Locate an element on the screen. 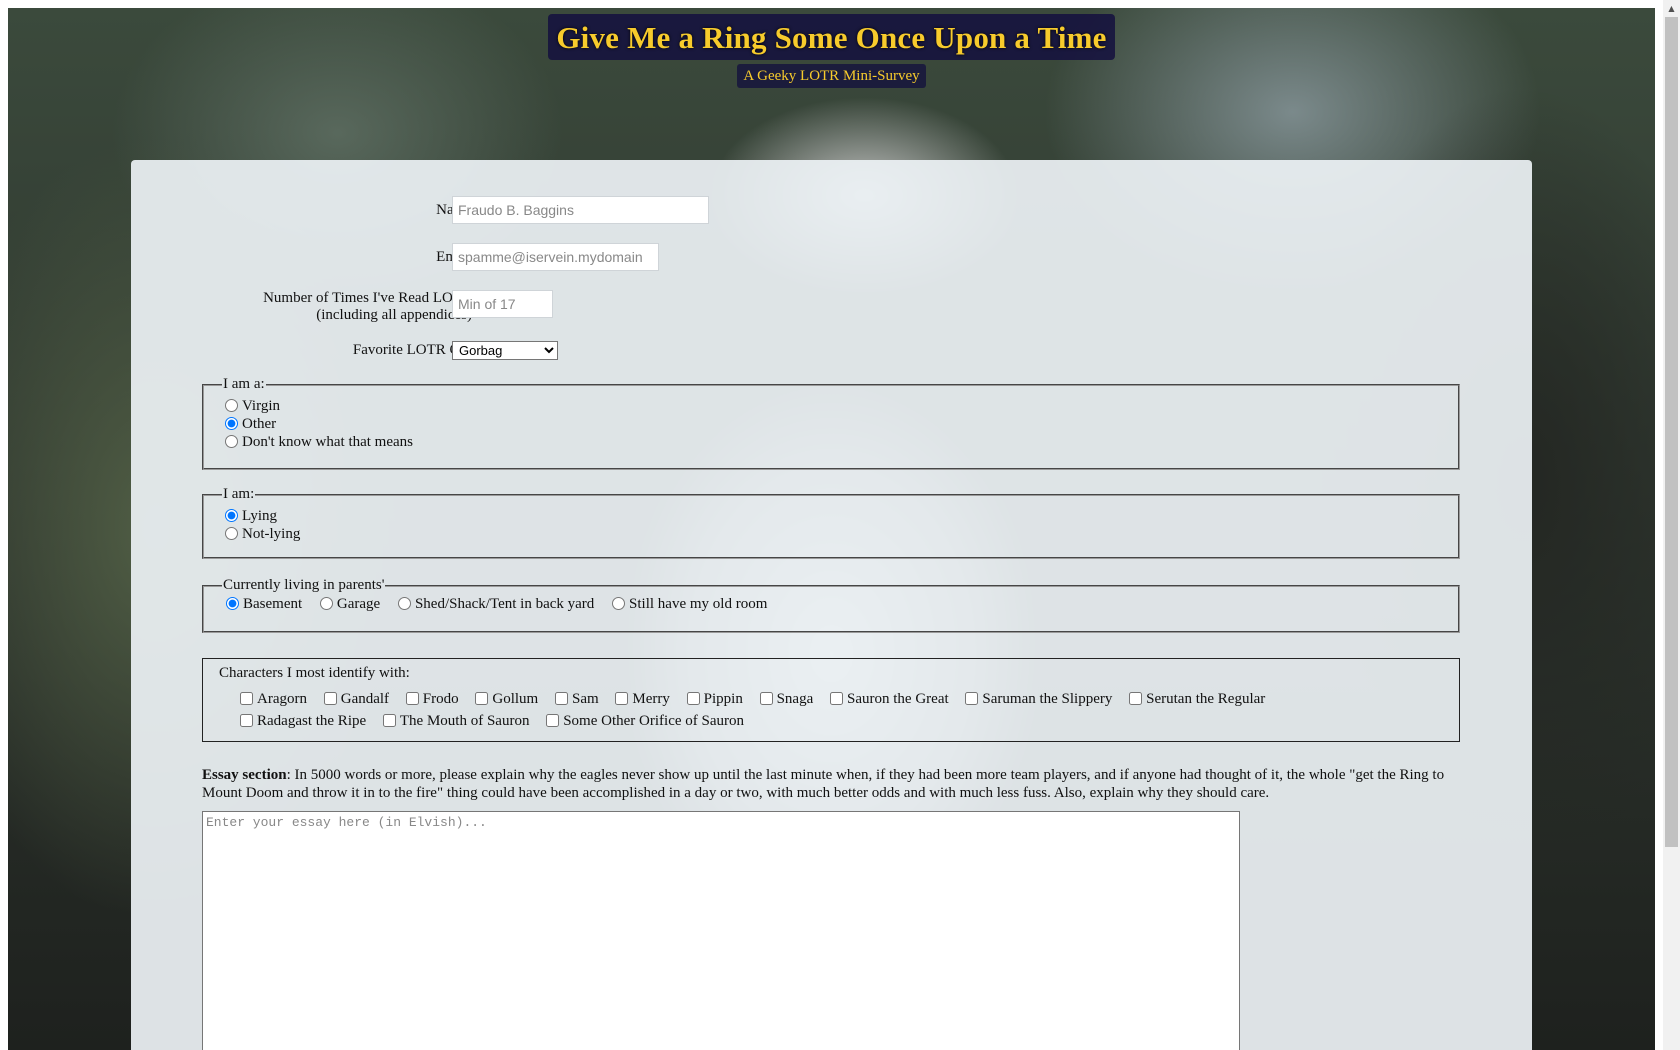 Image resolution: width=1680 pixels, height=1050 pixels. character-sauron-the-great-label: Sauron the Great is located at coordinates (898, 699).